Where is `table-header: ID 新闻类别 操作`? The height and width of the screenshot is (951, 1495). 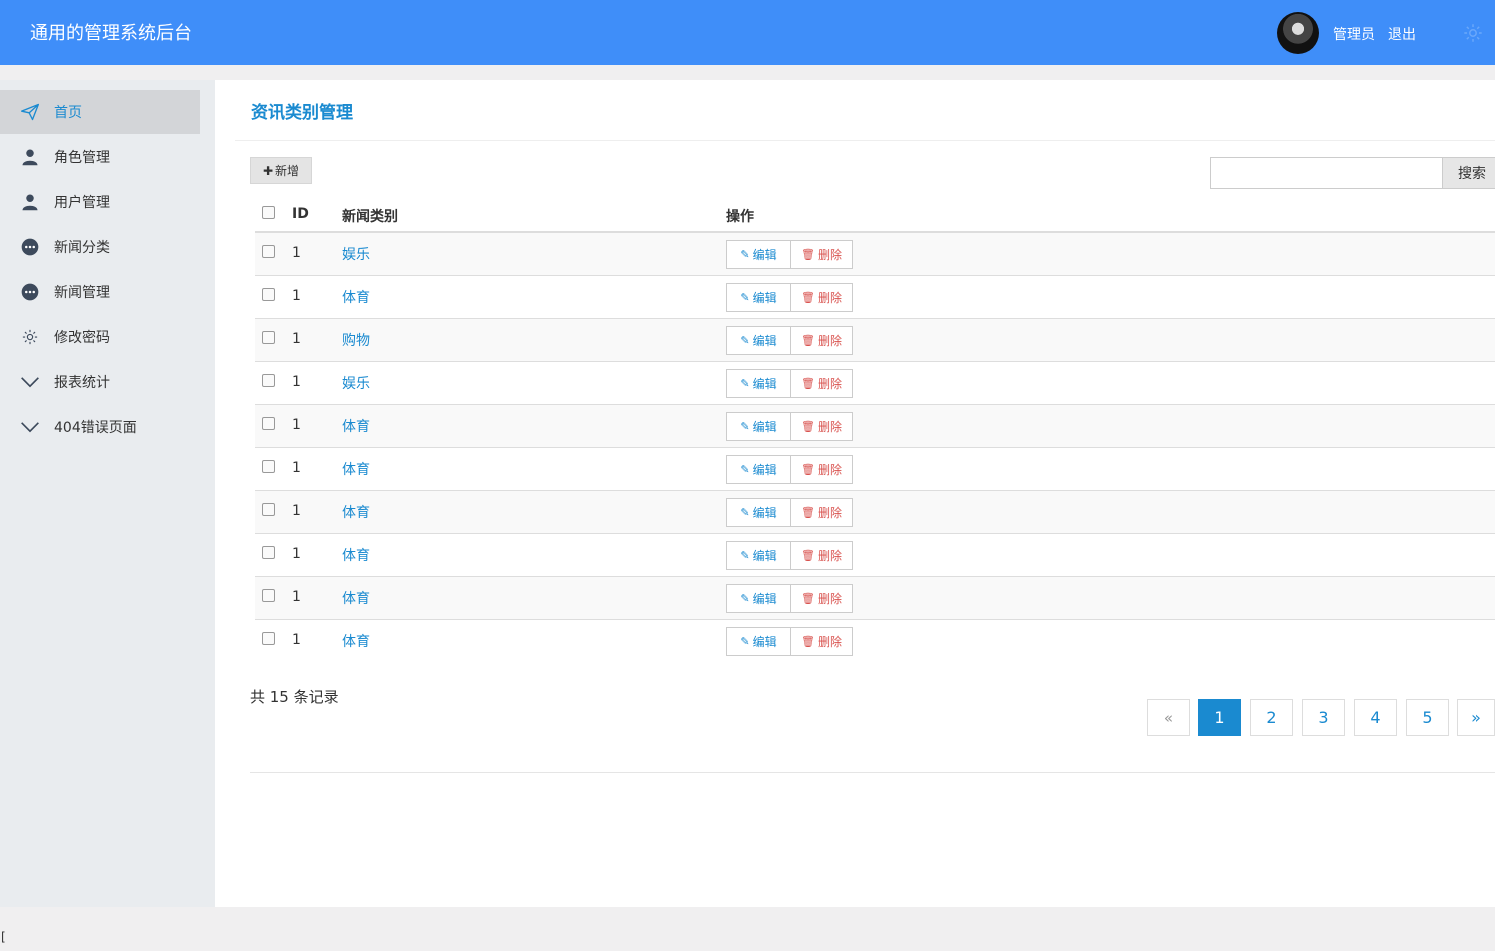
table-header: ID 新闻类别 操作 is located at coordinates (875, 214).